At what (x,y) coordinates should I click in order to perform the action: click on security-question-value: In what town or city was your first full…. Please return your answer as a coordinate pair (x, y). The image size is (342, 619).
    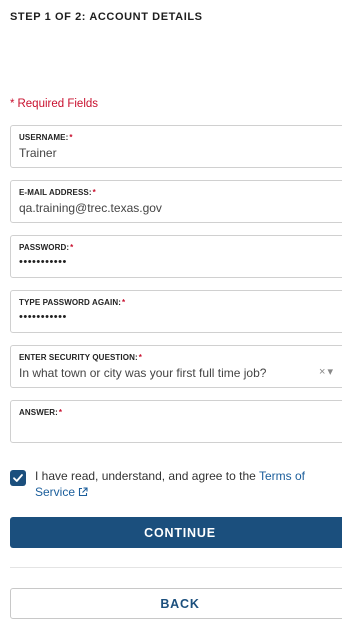
    Looking at the image, I should click on (143, 373).